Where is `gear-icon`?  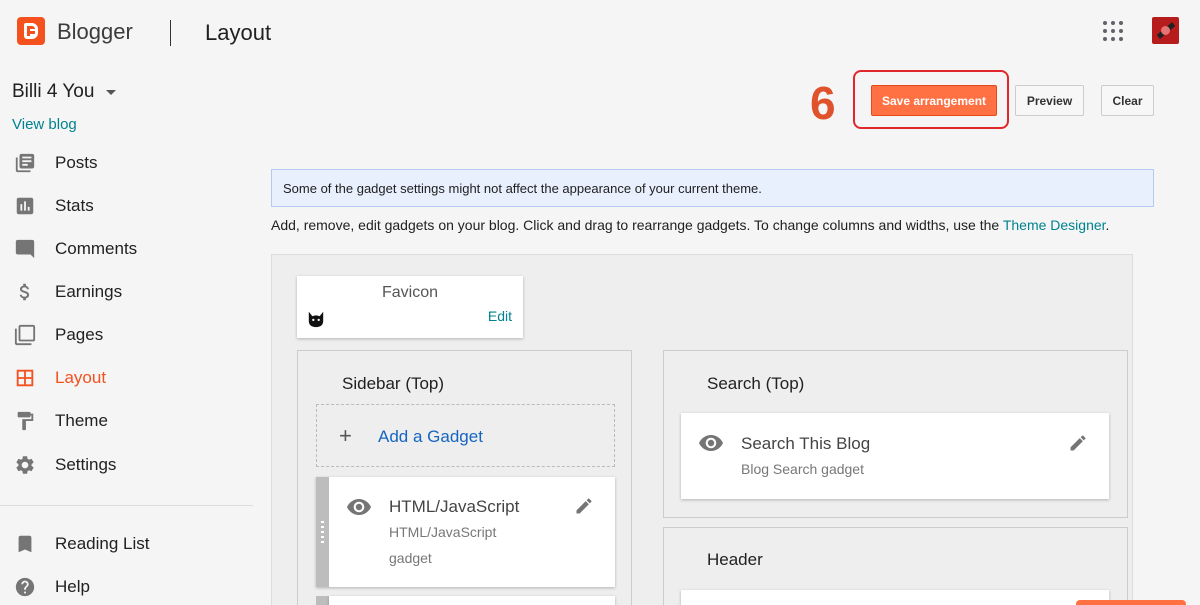 gear-icon is located at coordinates (25, 465).